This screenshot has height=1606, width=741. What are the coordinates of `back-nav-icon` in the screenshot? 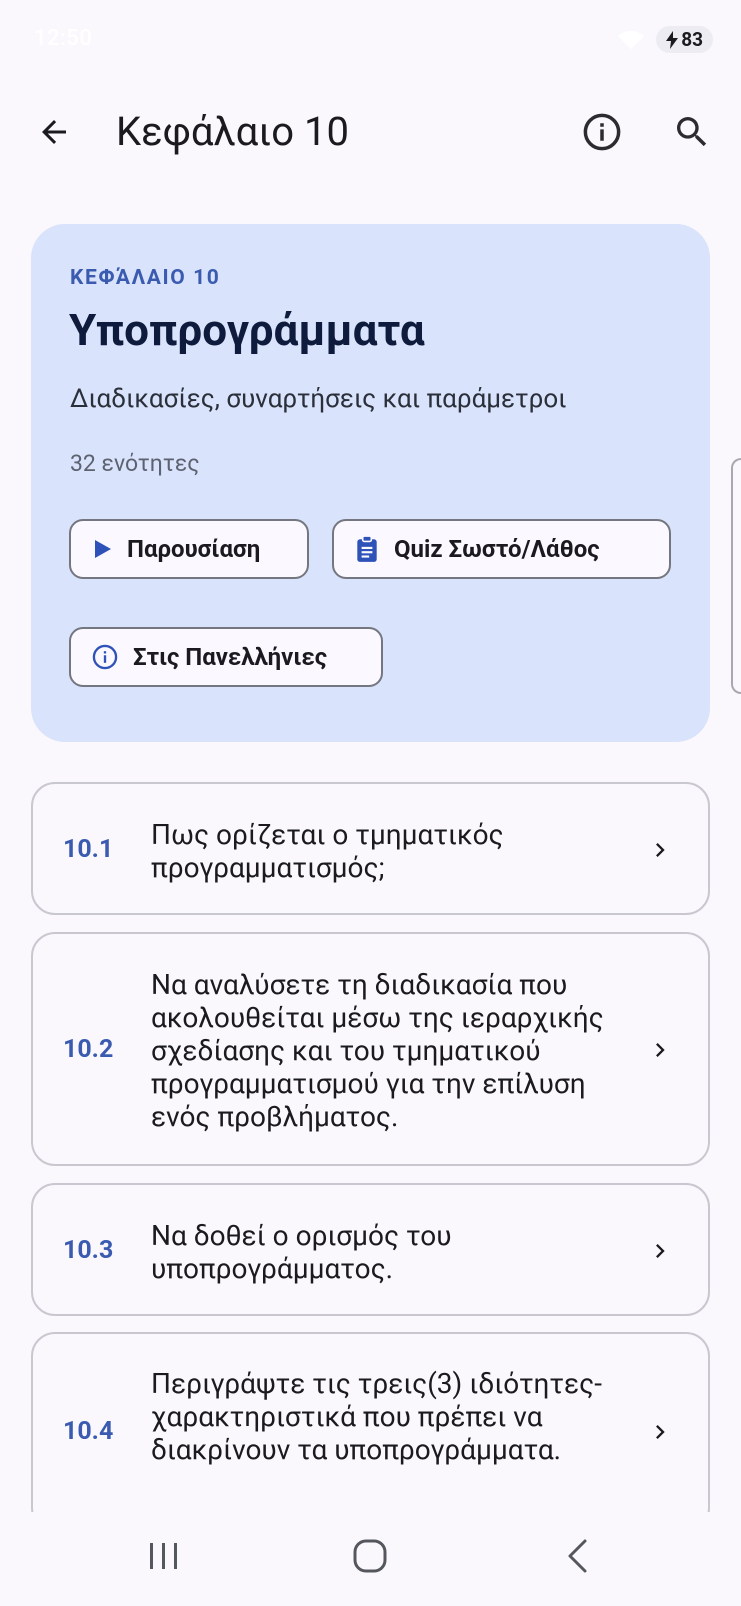 It's located at (579, 1556).